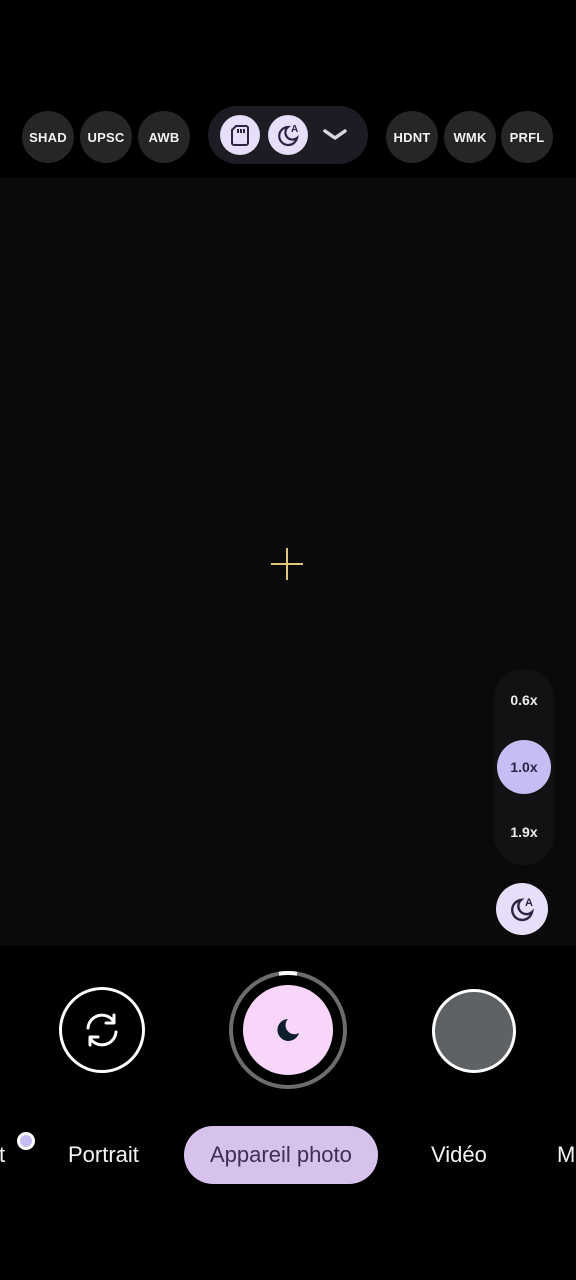  What do you see at coordinates (164, 137) in the screenshot?
I see `awb-button: AWB` at bounding box center [164, 137].